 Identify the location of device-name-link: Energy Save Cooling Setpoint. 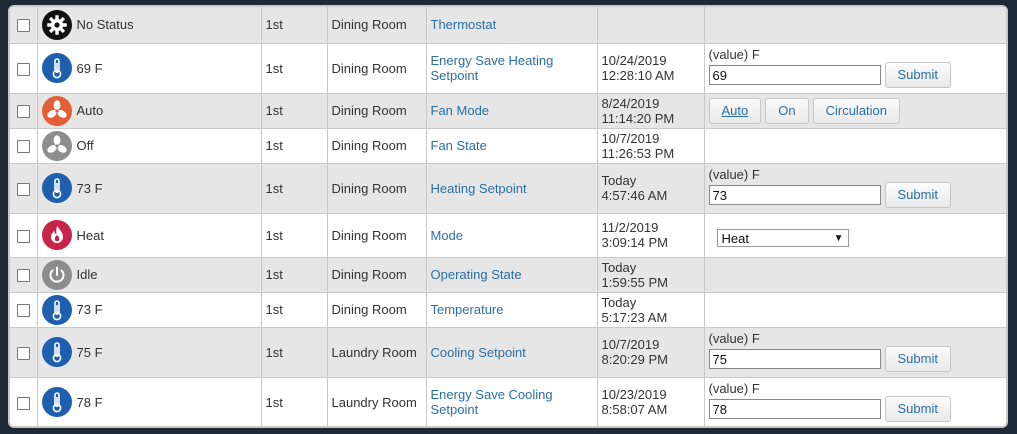
(492, 402).